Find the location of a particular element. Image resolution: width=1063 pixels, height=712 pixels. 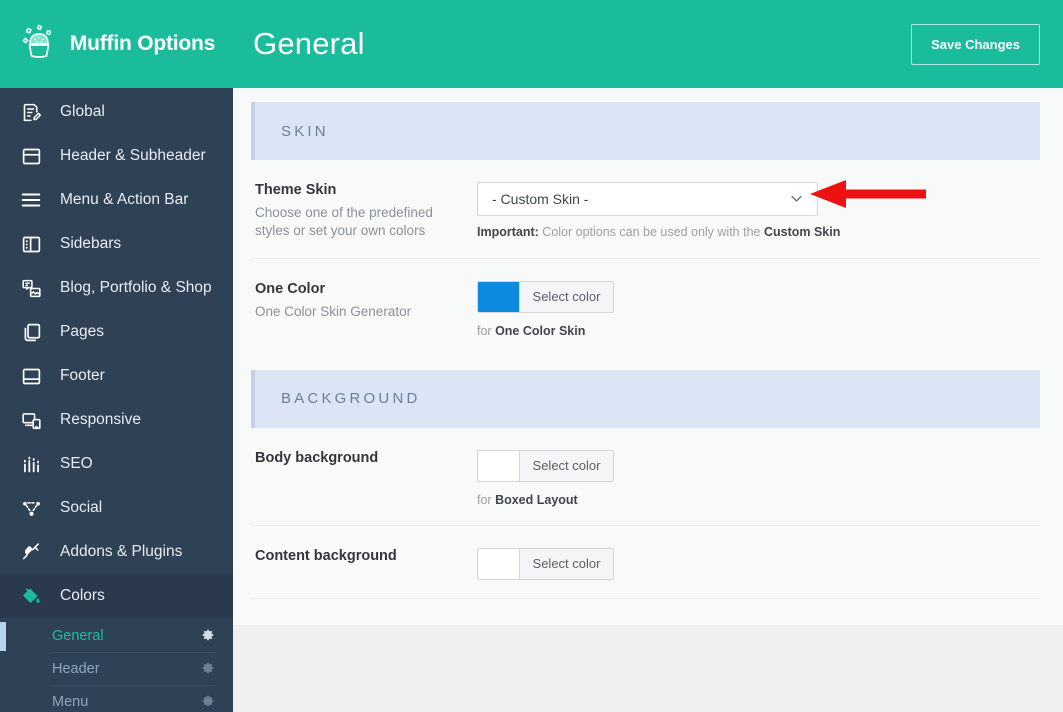

sidebar-item-sidebars: Sidebars is located at coordinates (116, 244).